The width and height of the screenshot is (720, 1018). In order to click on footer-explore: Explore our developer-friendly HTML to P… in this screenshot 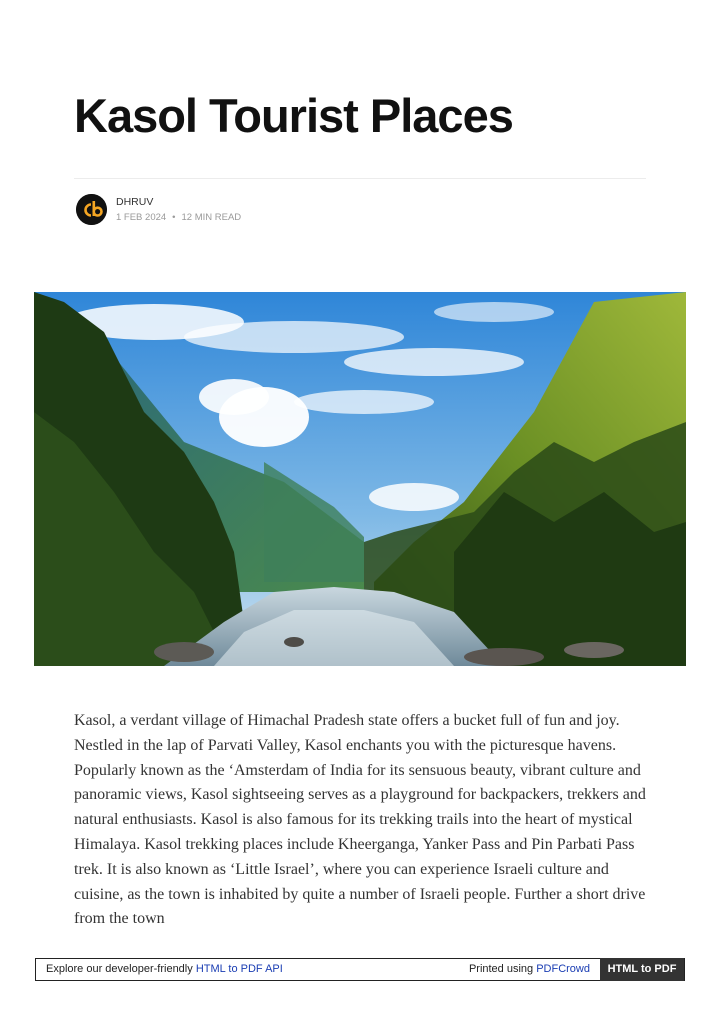, I will do `click(164, 969)`.